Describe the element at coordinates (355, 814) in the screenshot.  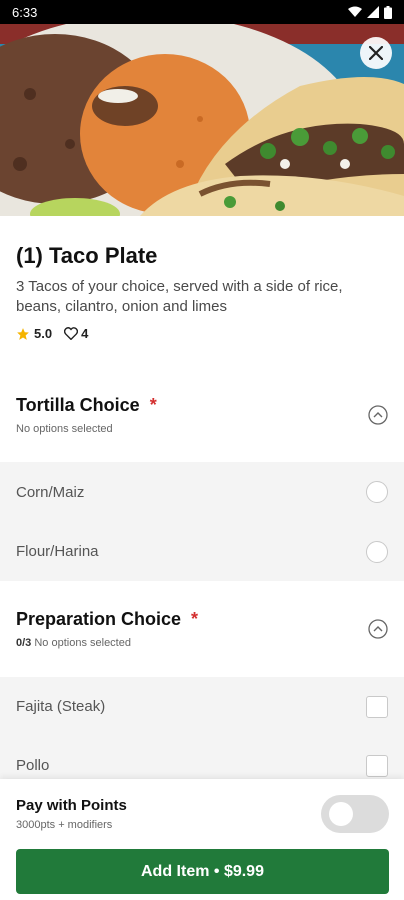
I see `pay-with-points-toggle` at that location.